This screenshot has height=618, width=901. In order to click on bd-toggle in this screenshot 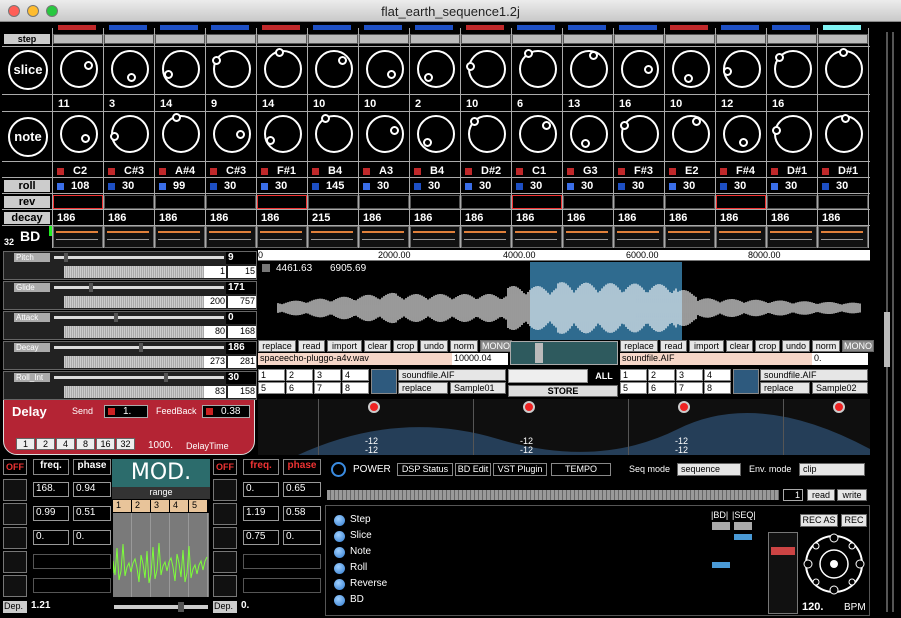, I will do `click(721, 526)`.